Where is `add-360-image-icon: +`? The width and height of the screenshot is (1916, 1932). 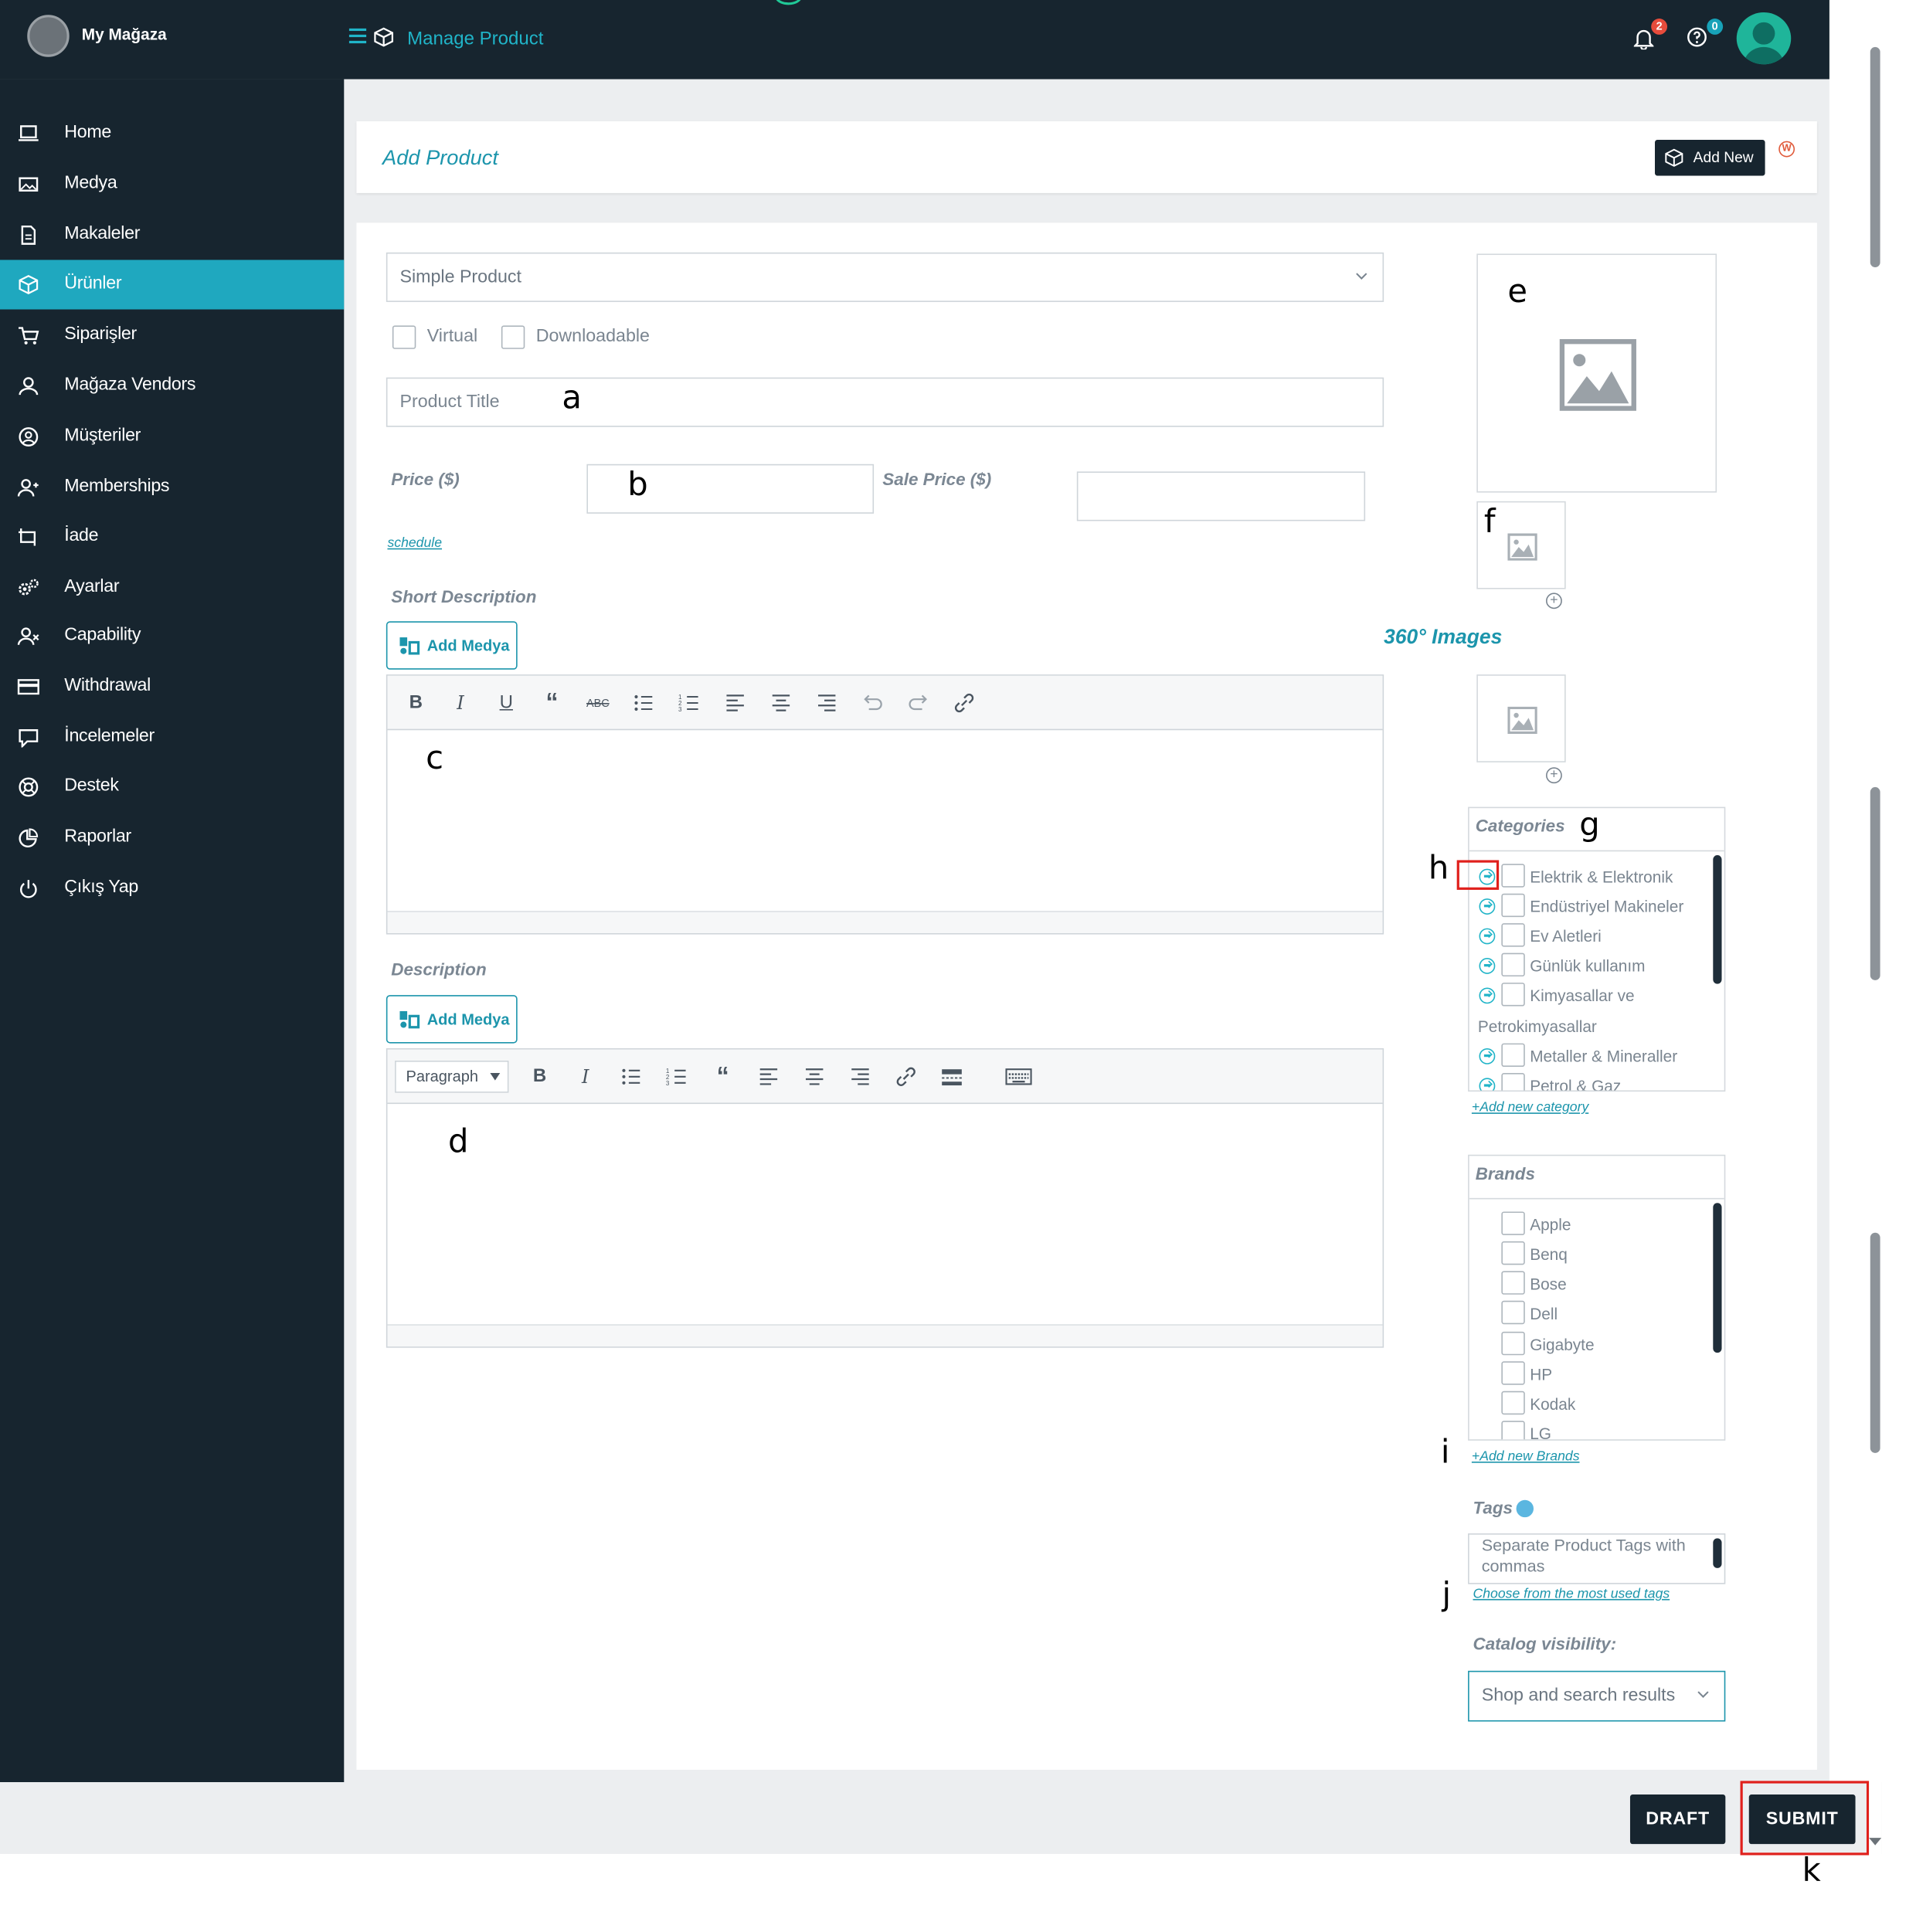 add-360-image-icon: + is located at coordinates (1554, 775).